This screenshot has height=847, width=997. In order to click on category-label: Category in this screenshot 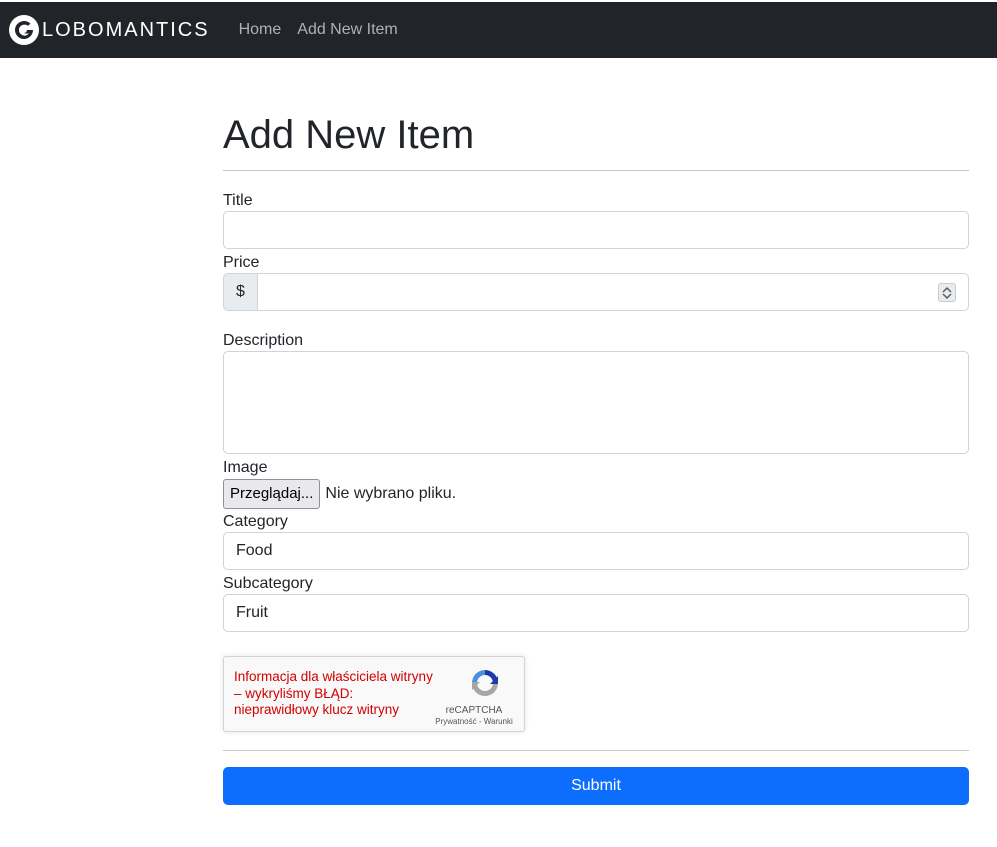, I will do `click(255, 521)`.